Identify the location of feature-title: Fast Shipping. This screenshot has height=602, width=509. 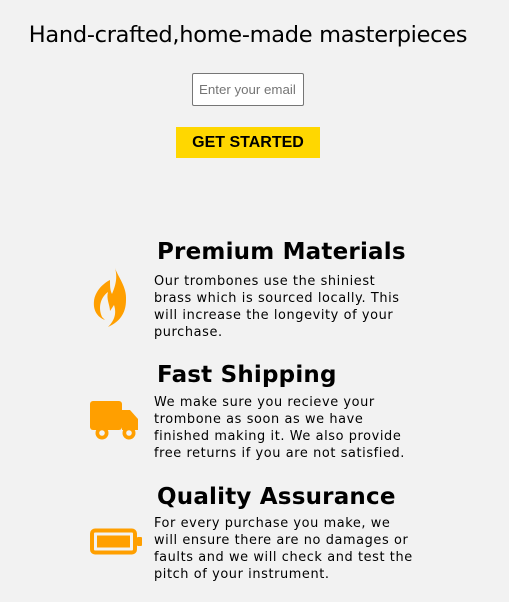
(247, 375).